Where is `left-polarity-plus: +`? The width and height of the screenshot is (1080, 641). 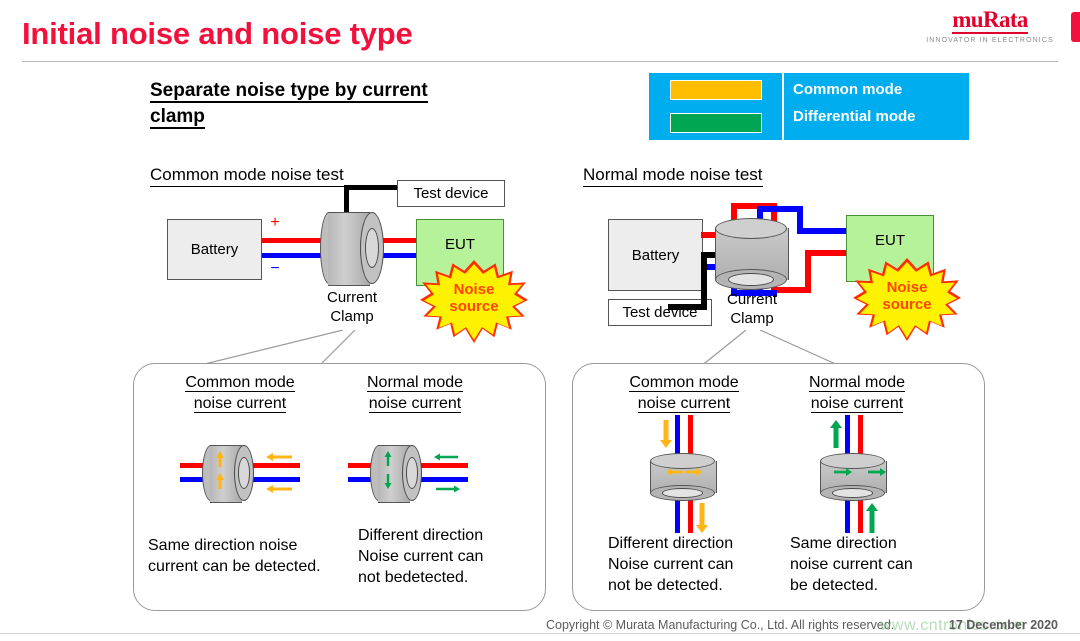
left-polarity-plus: + is located at coordinates (275, 222).